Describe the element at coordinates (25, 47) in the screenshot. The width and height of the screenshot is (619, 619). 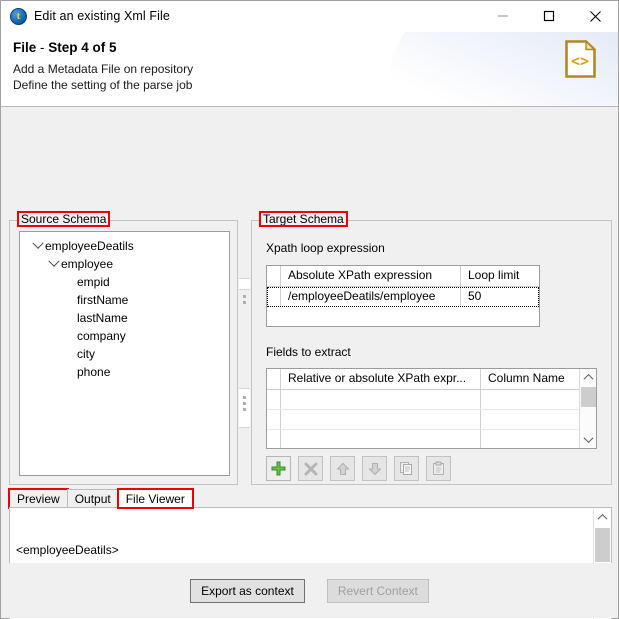
I see `page-title-object: File` at that location.